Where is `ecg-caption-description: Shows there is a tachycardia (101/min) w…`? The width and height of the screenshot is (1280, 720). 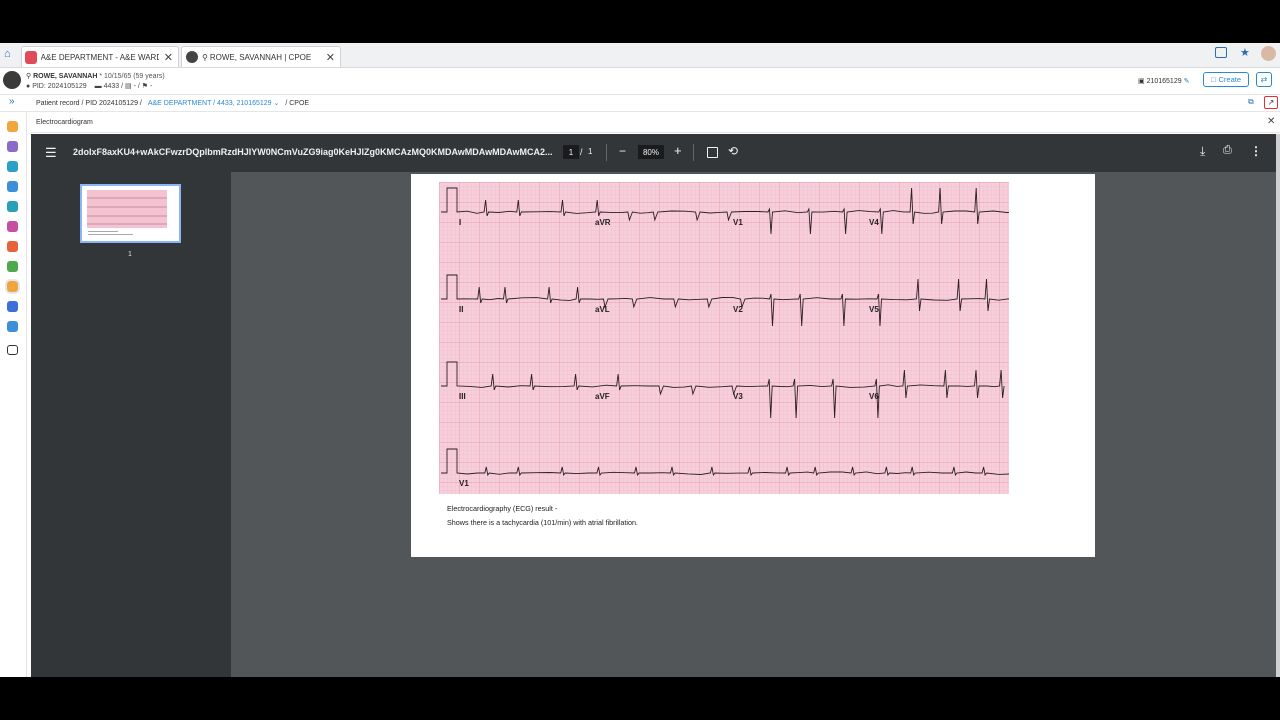
ecg-caption-description: Shows there is a tachycardia (101/min) w… is located at coordinates (542, 522).